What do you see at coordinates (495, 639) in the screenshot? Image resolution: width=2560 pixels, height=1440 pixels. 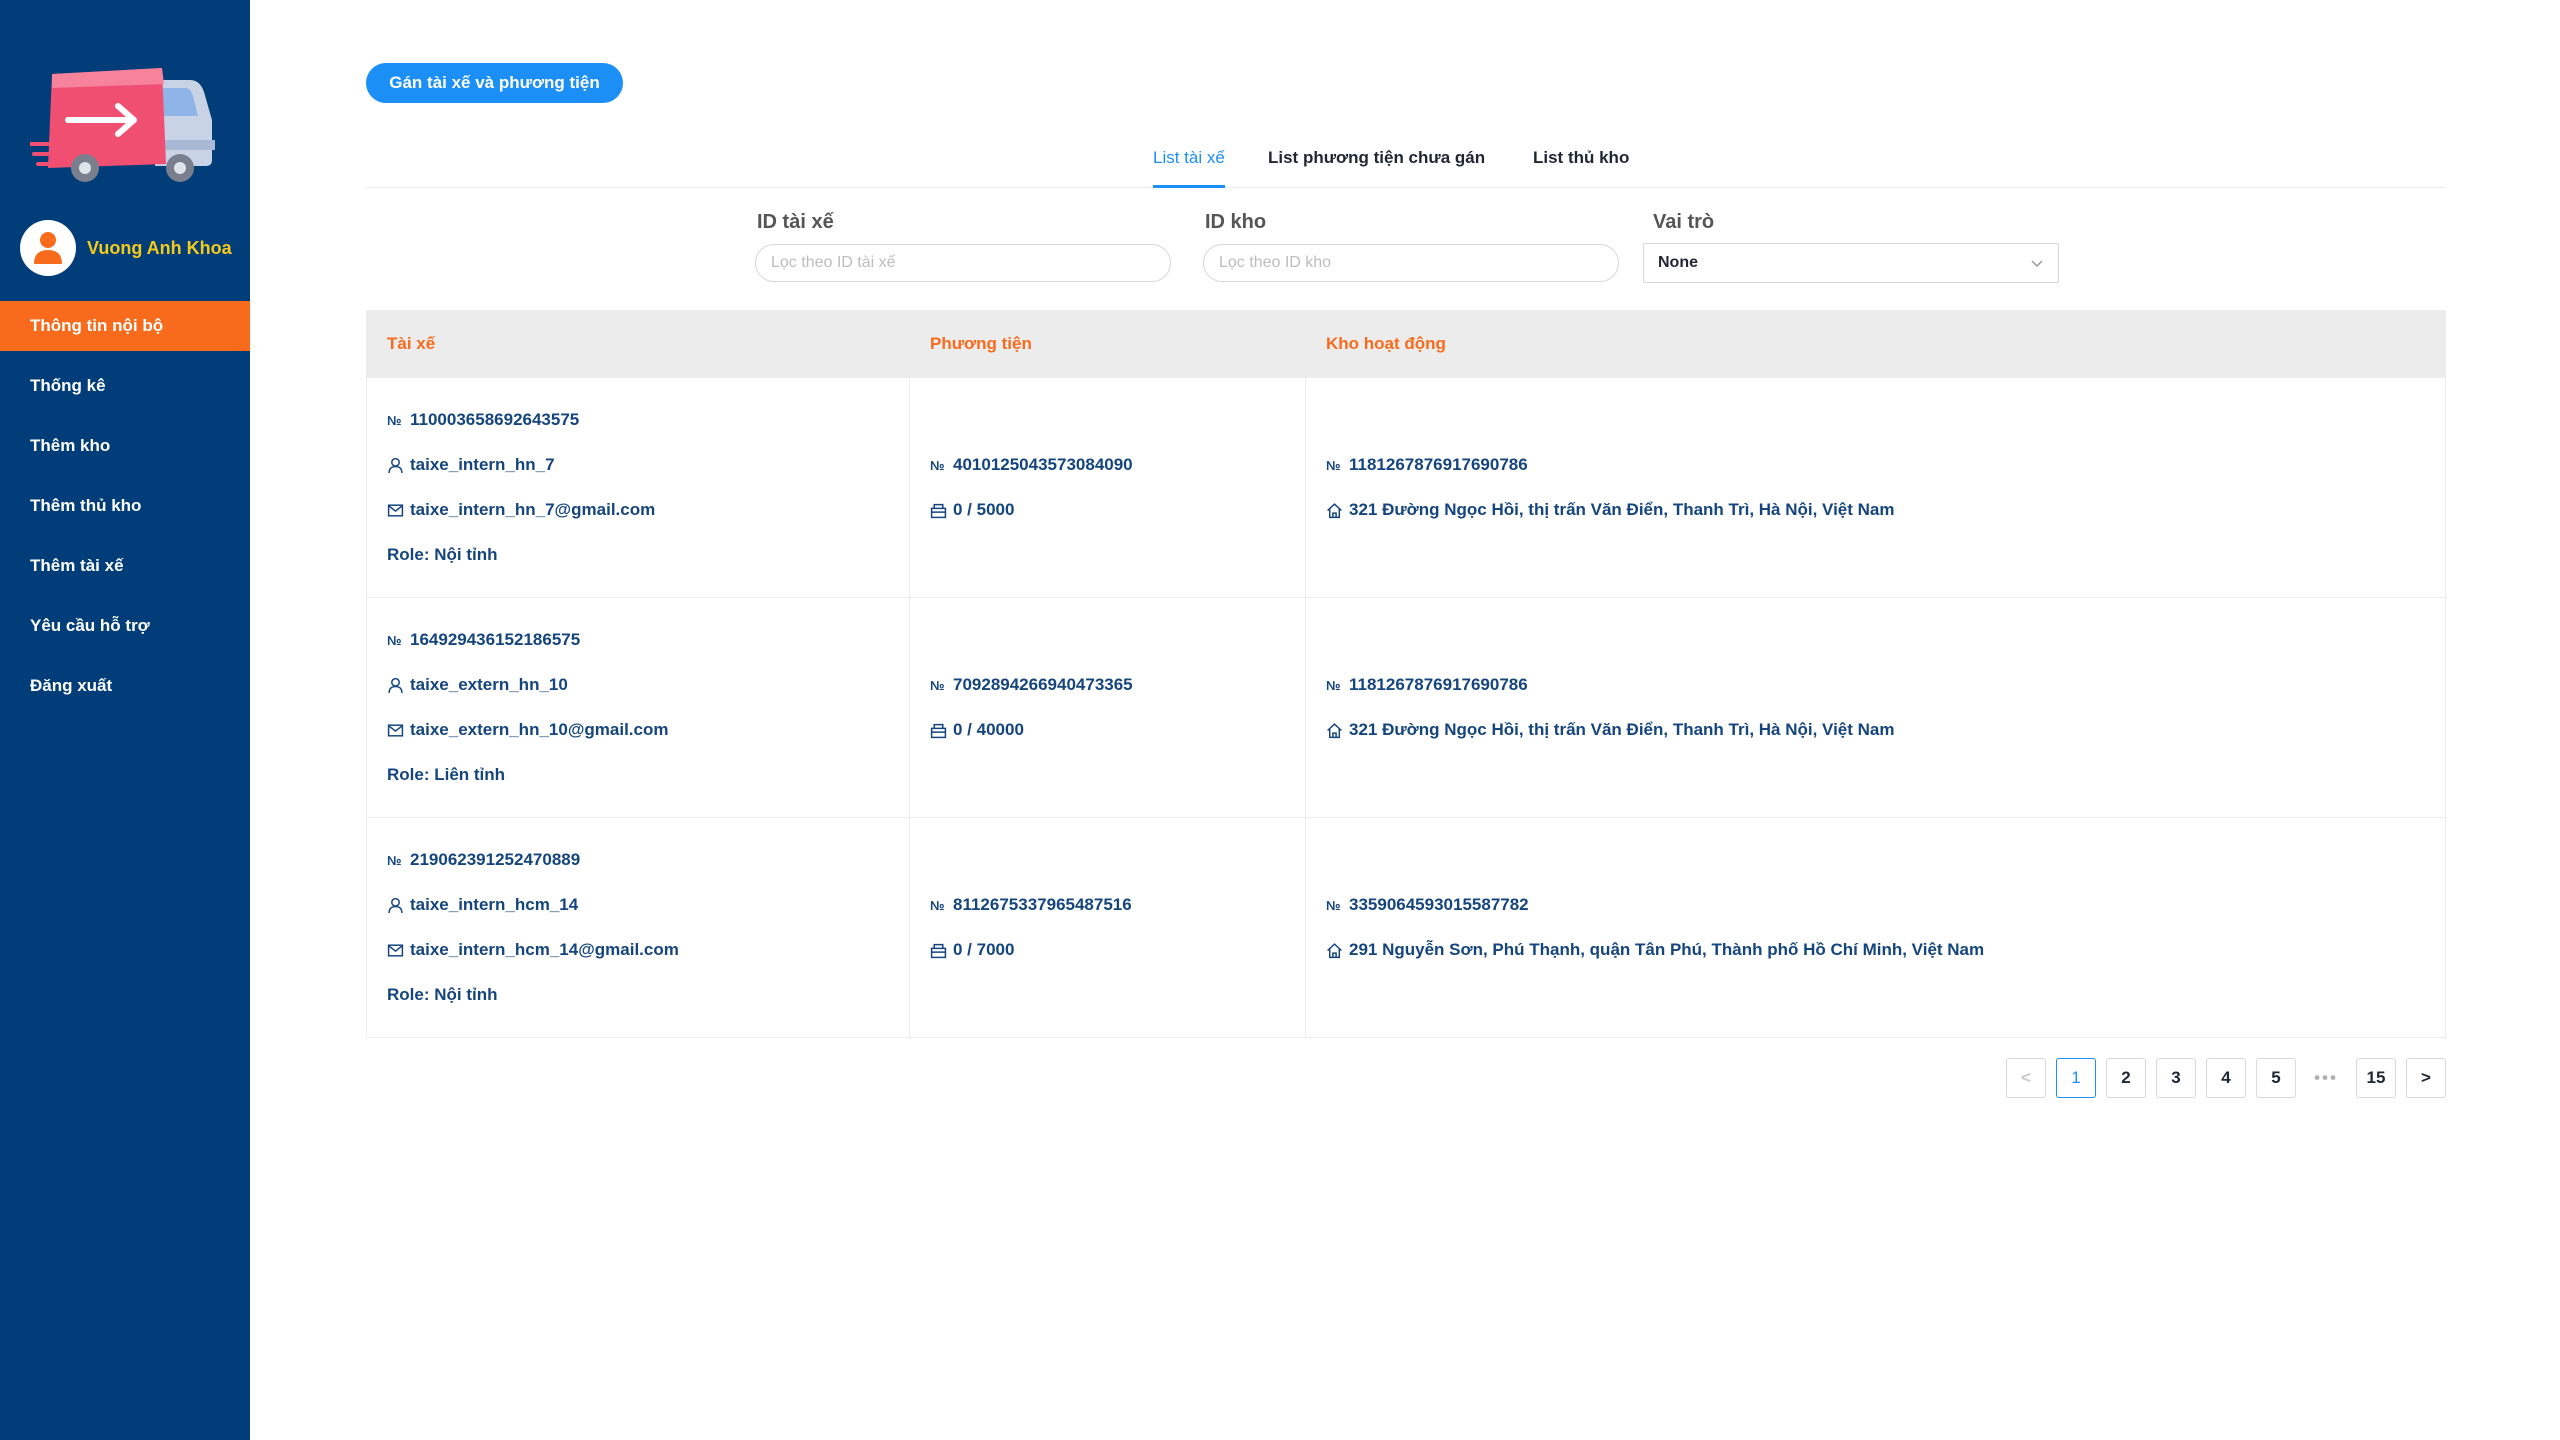 I see `driver-id: 164929436152186575` at bounding box center [495, 639].